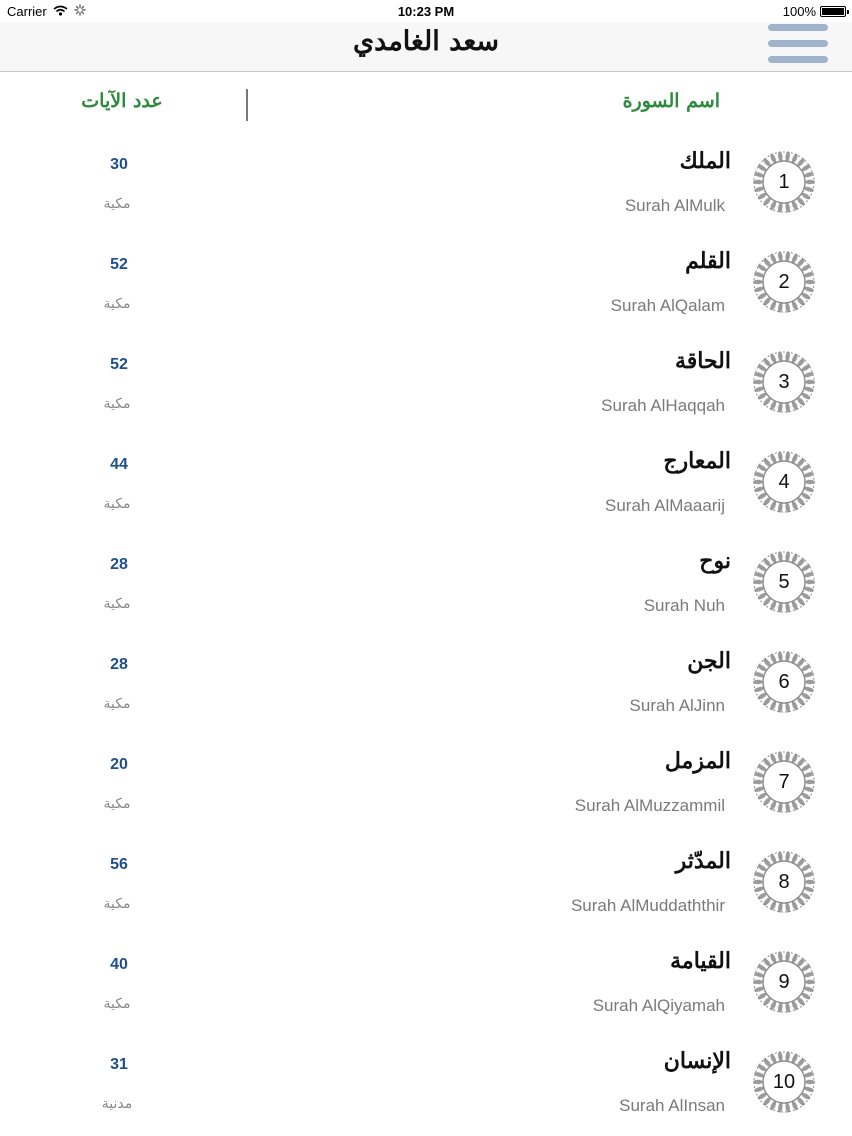 Image resolution: width=852 pixels, height=1136 pixels. I want to click on surah-row: 28 مكية نوح Surah Nuh 5, so click(426, 584).